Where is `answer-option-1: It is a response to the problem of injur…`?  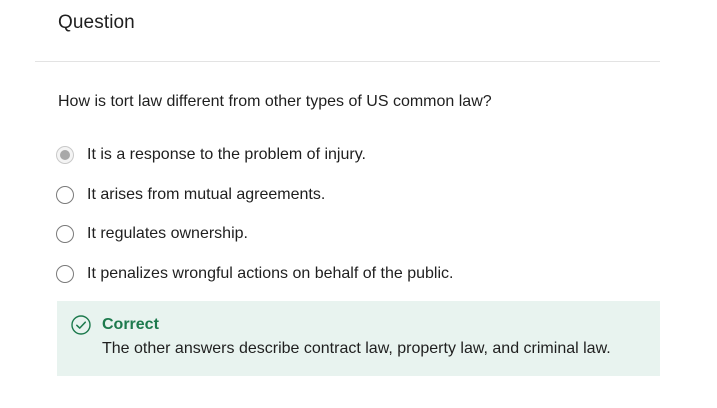
answer-option-1: It is a response to the problem of injur… is located at coordinates (356, 155).